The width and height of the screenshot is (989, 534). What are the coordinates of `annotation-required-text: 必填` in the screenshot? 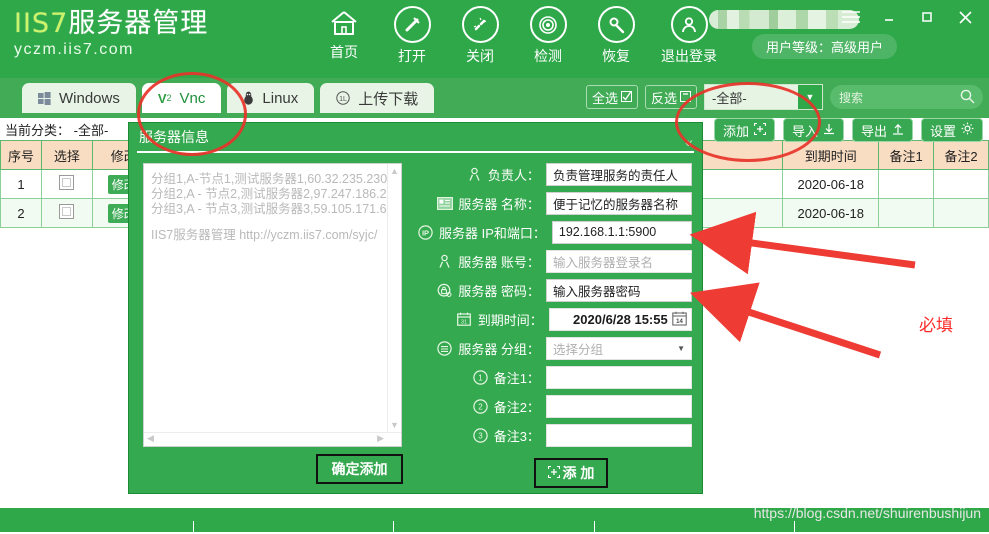 It's located at (936, 326).